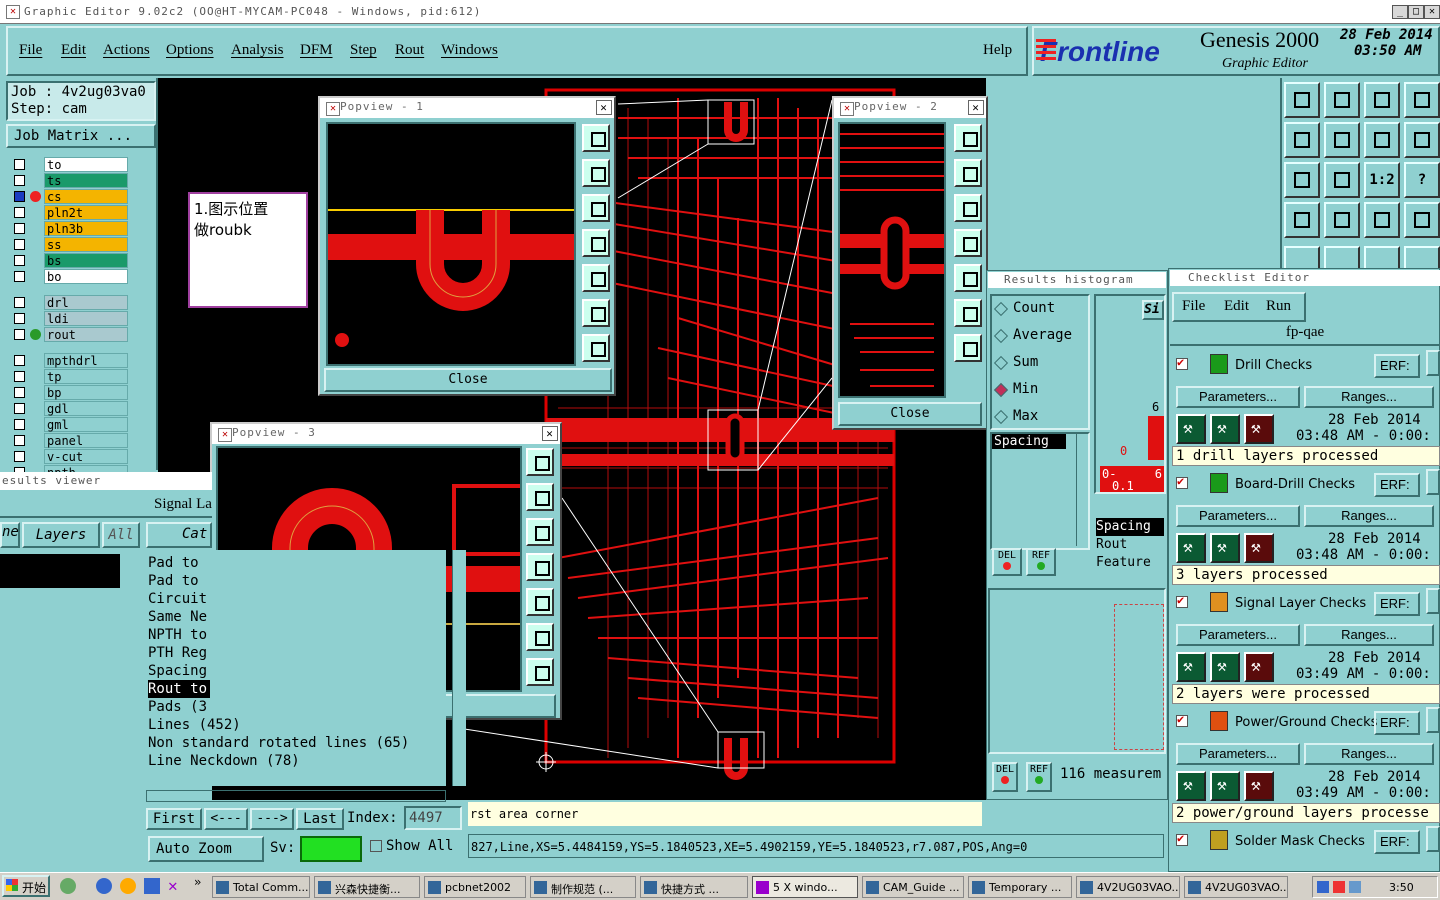 The image size is (1440, 900). I want to click on popview-1-titlebar: Popview - 1 ✕, so click(467, 108).